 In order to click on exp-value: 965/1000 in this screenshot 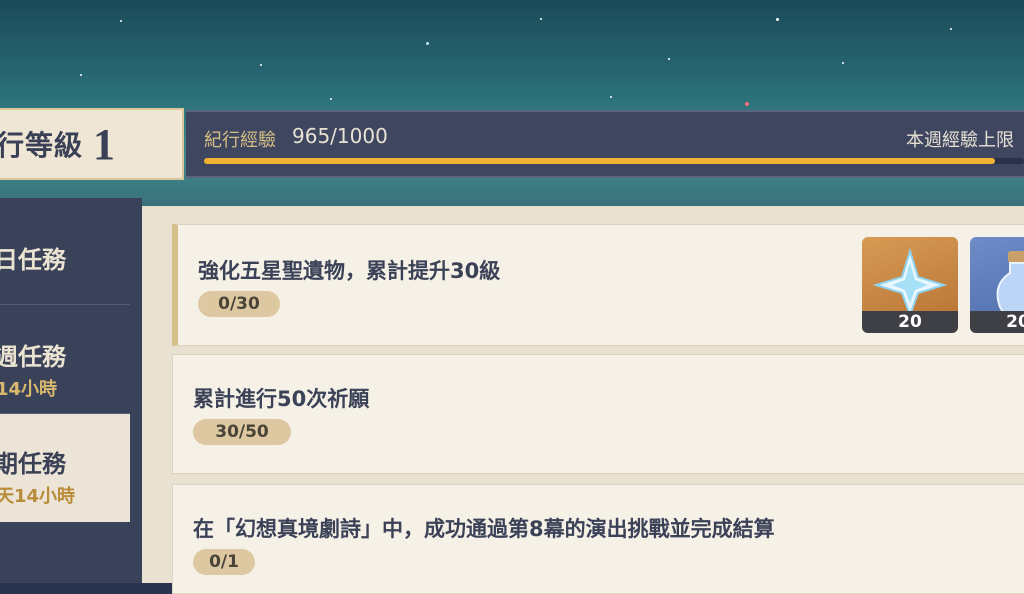, I will do `click(340, 136)`.